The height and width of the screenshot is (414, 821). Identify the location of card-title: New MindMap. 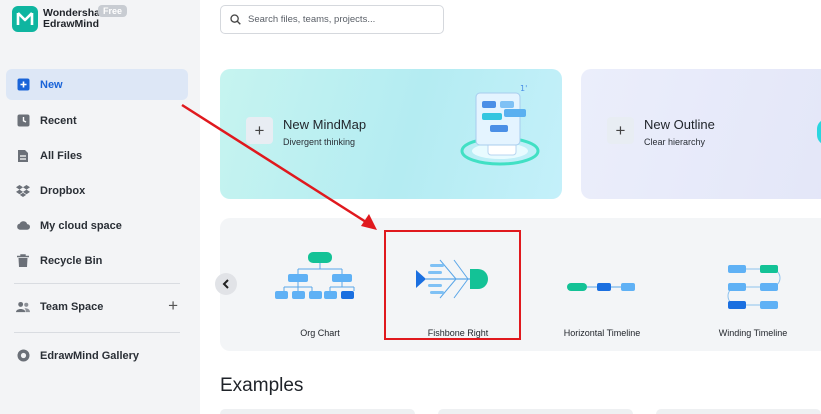
(325, 124).